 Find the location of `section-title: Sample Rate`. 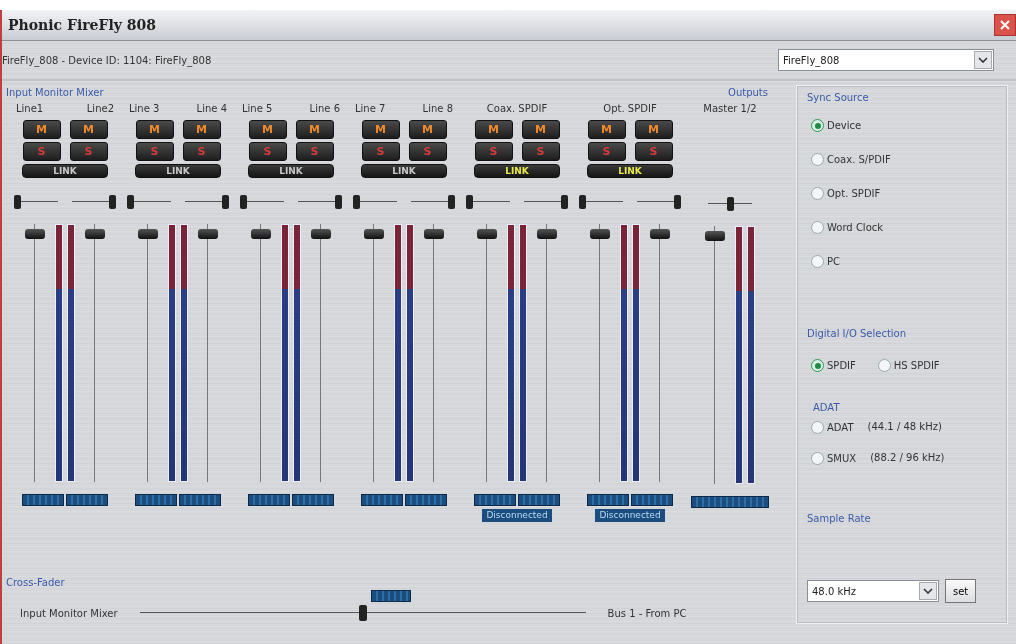

section-title: Sample Rate is located at coordinates (839, 518).